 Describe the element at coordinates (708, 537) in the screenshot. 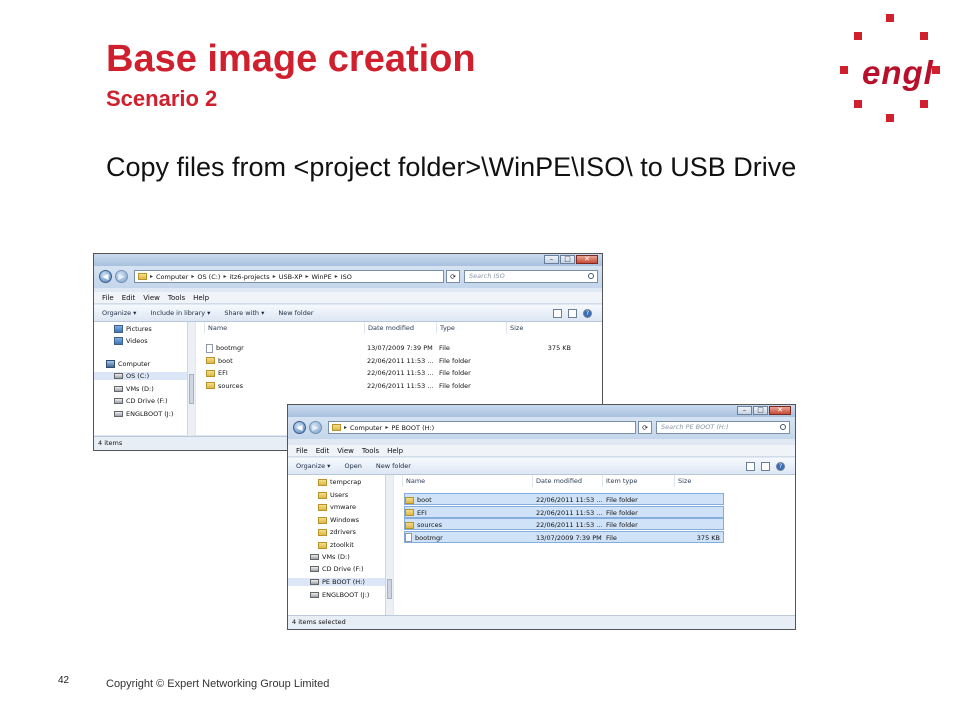

I see `file-size: 375 KB` at that location.